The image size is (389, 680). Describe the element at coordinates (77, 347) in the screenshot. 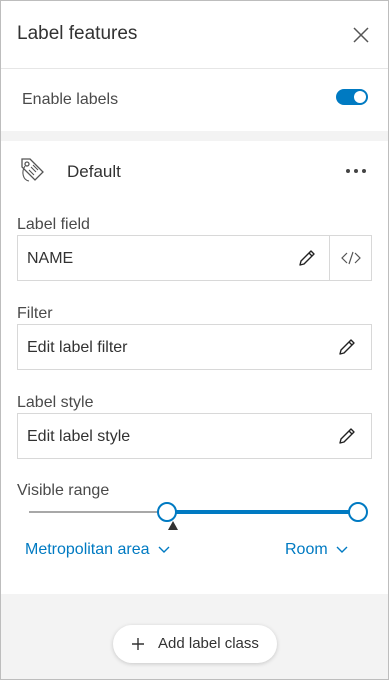

I see `filter-value: Edit label filter` at that location.